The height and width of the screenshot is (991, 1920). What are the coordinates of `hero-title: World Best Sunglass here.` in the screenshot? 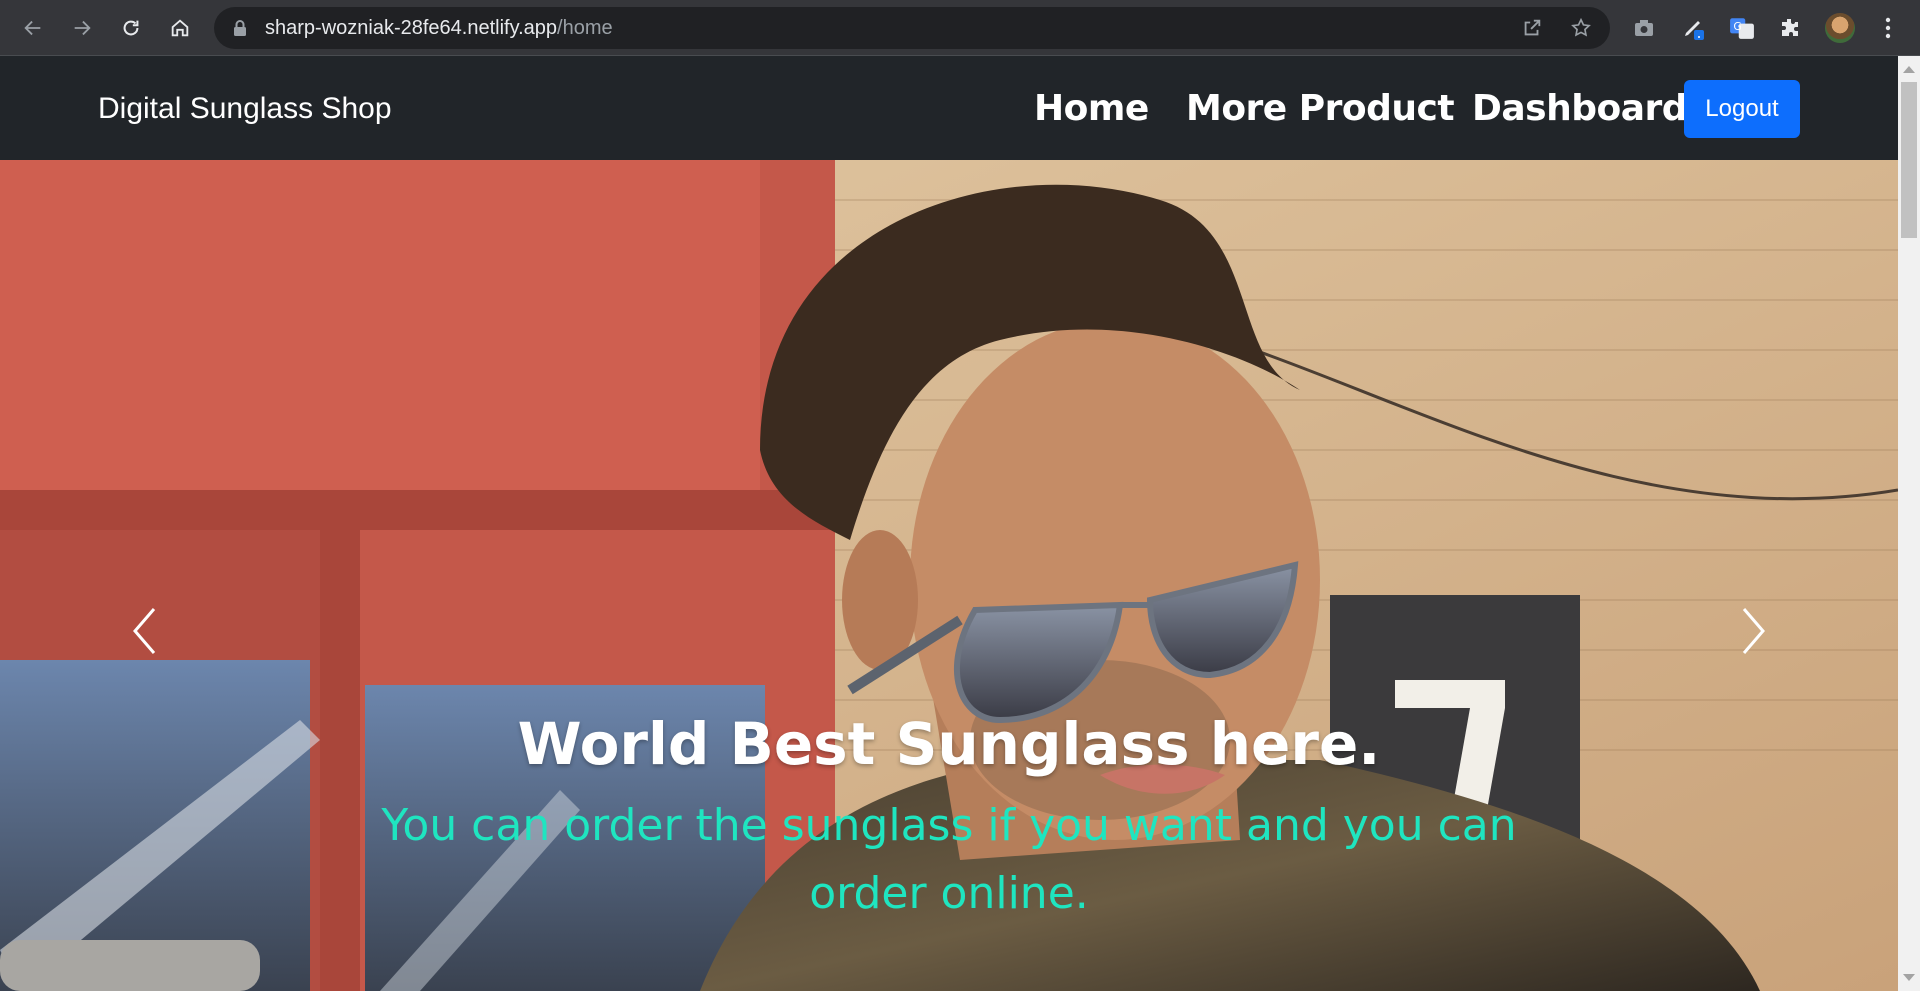 It's located at (949, 744).